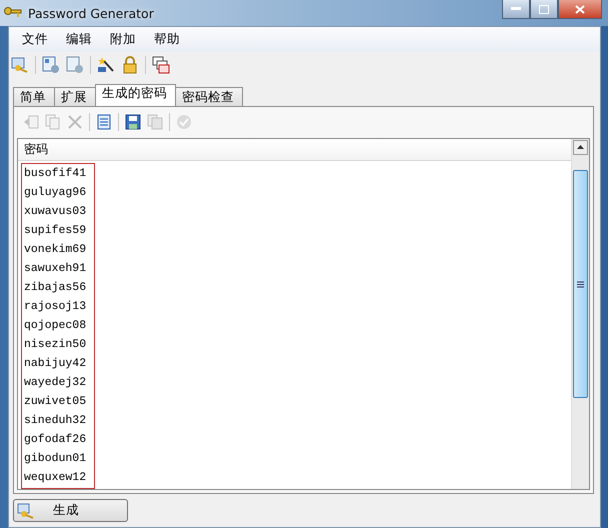 This screenshot has height=528, width=608. What do you see at coordinates (161, 65) in the screenshot?
I see `windows-icon` at bounding box center [161, 65].